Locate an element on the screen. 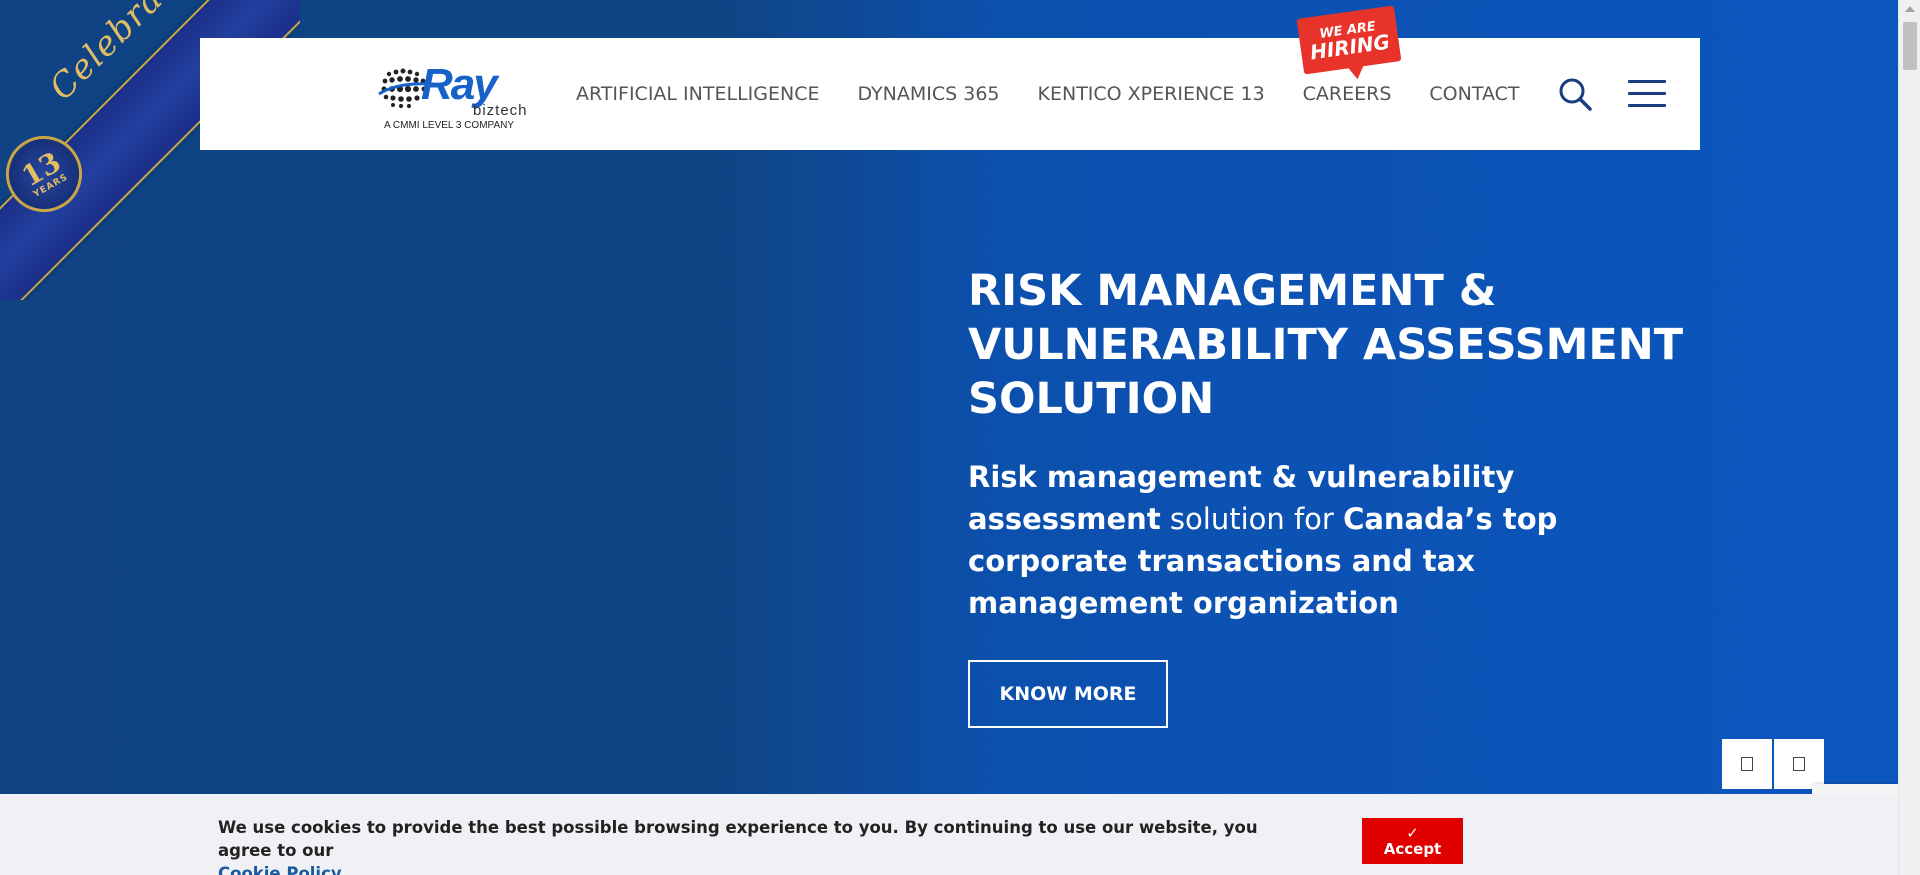  search-button is located at coordinates (1575, 94).